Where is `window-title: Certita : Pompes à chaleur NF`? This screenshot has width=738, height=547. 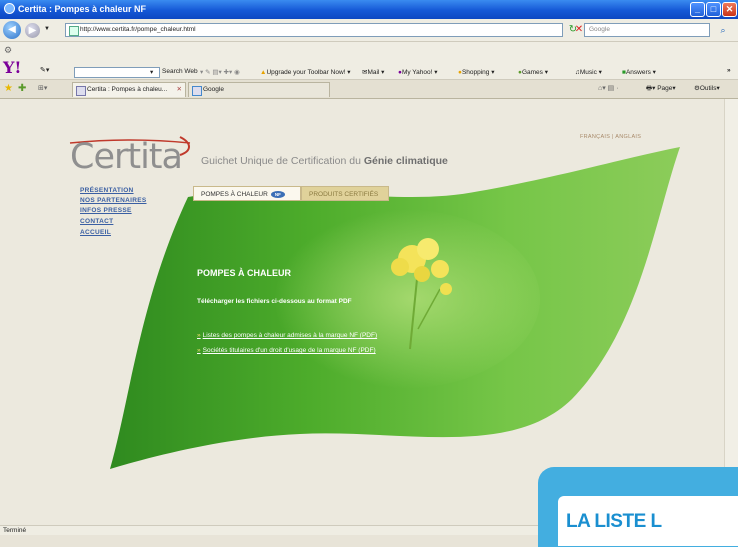 window-title: Certita : Pompes à chaleur NF is located at coordinates (82, 9).